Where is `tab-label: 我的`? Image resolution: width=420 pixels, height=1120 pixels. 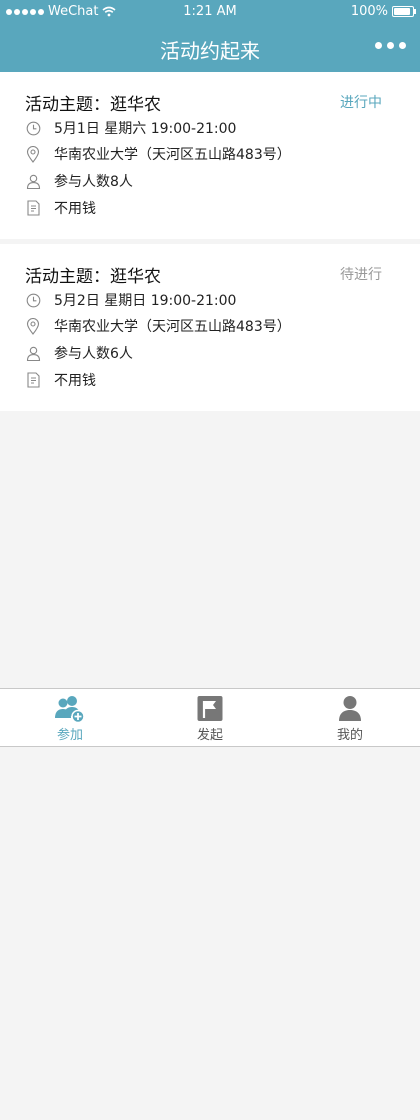
tab-label: 我的 is located at coordinates (349, 735).